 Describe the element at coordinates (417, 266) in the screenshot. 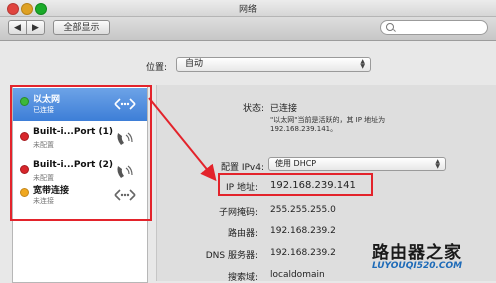

I see `watermark-url: LUYOUQI520.COM` at that location.